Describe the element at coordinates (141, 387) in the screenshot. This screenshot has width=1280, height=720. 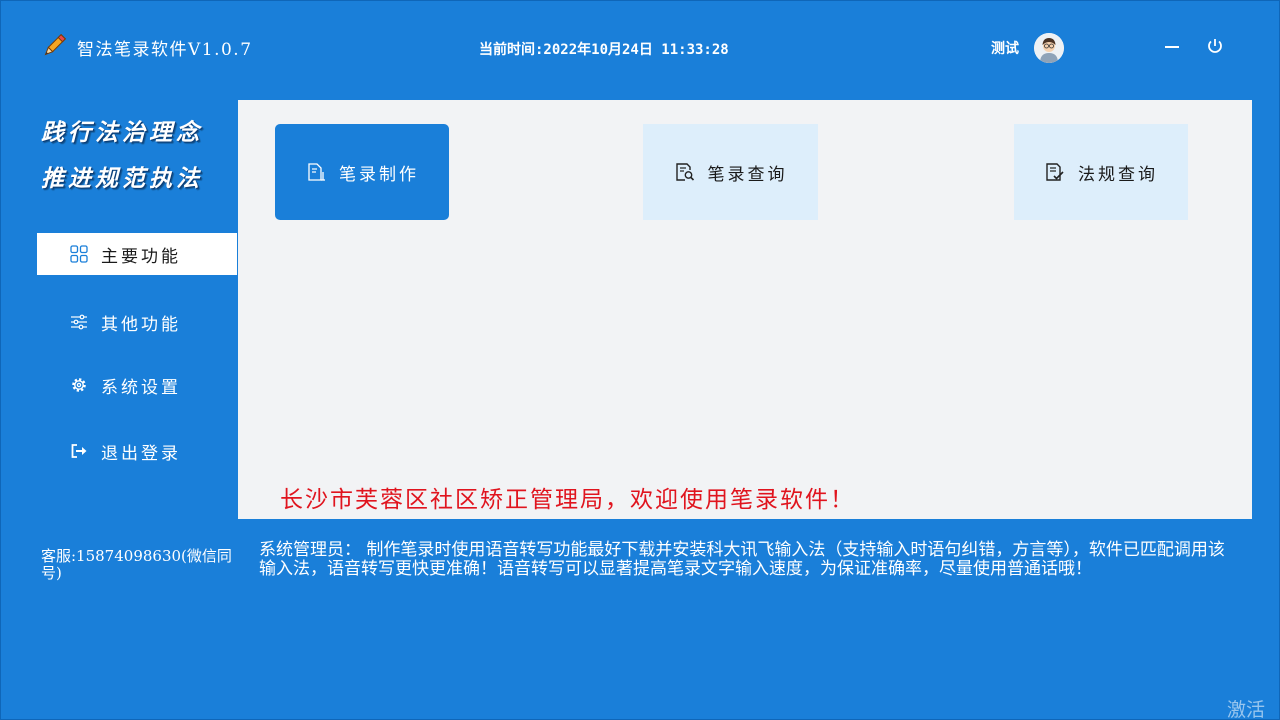
I see `sidebar-item-label: 系统设置` at that location.